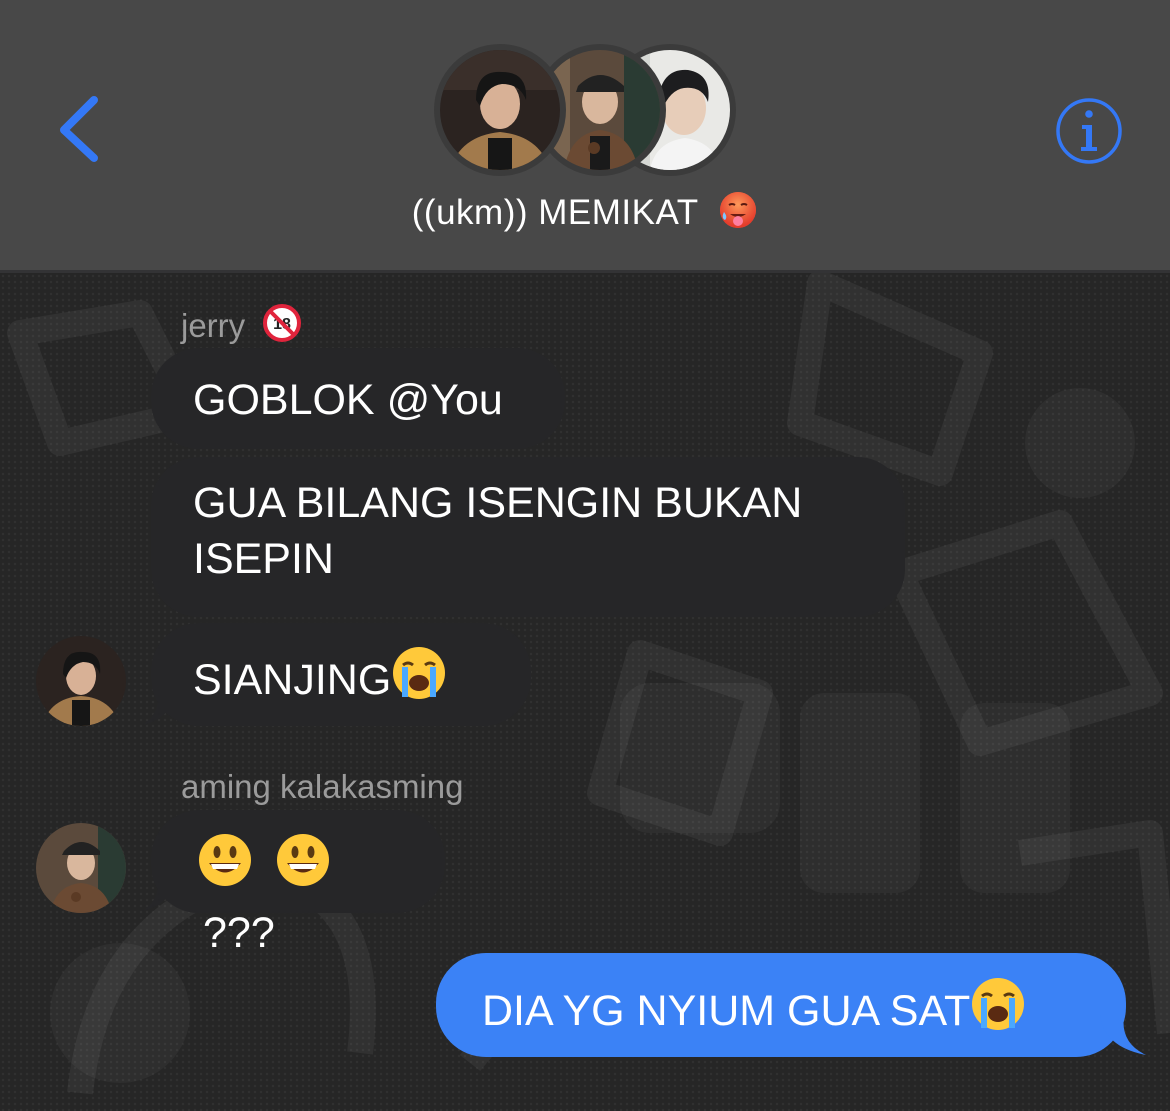 Image resolution: width=1170 pixels, height=1111 pixels. What do you see at coordinates (282, 327) in the screenshot?
I see `no-one-under-18-emoji-icon: 18` at bounding box center [282, 327].